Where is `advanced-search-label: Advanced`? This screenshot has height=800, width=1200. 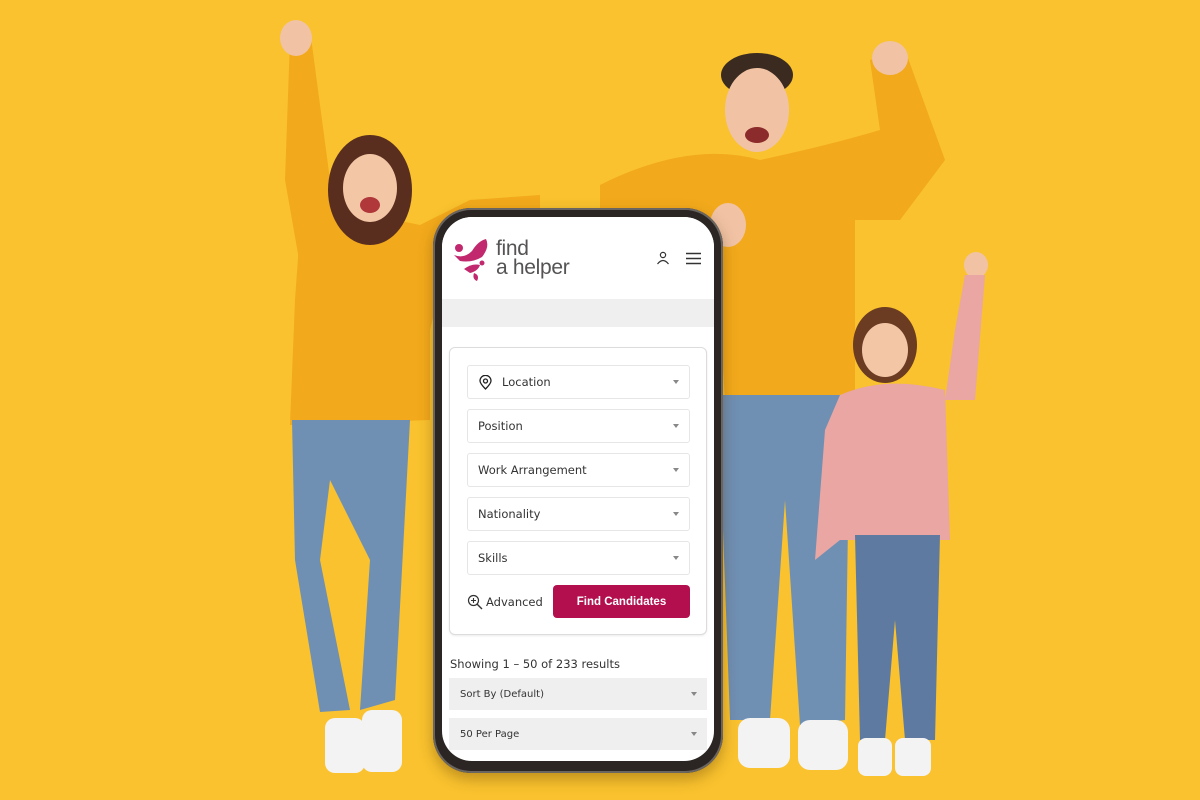
advanced-search-label: Advanced is located at coordinates (514, 601).